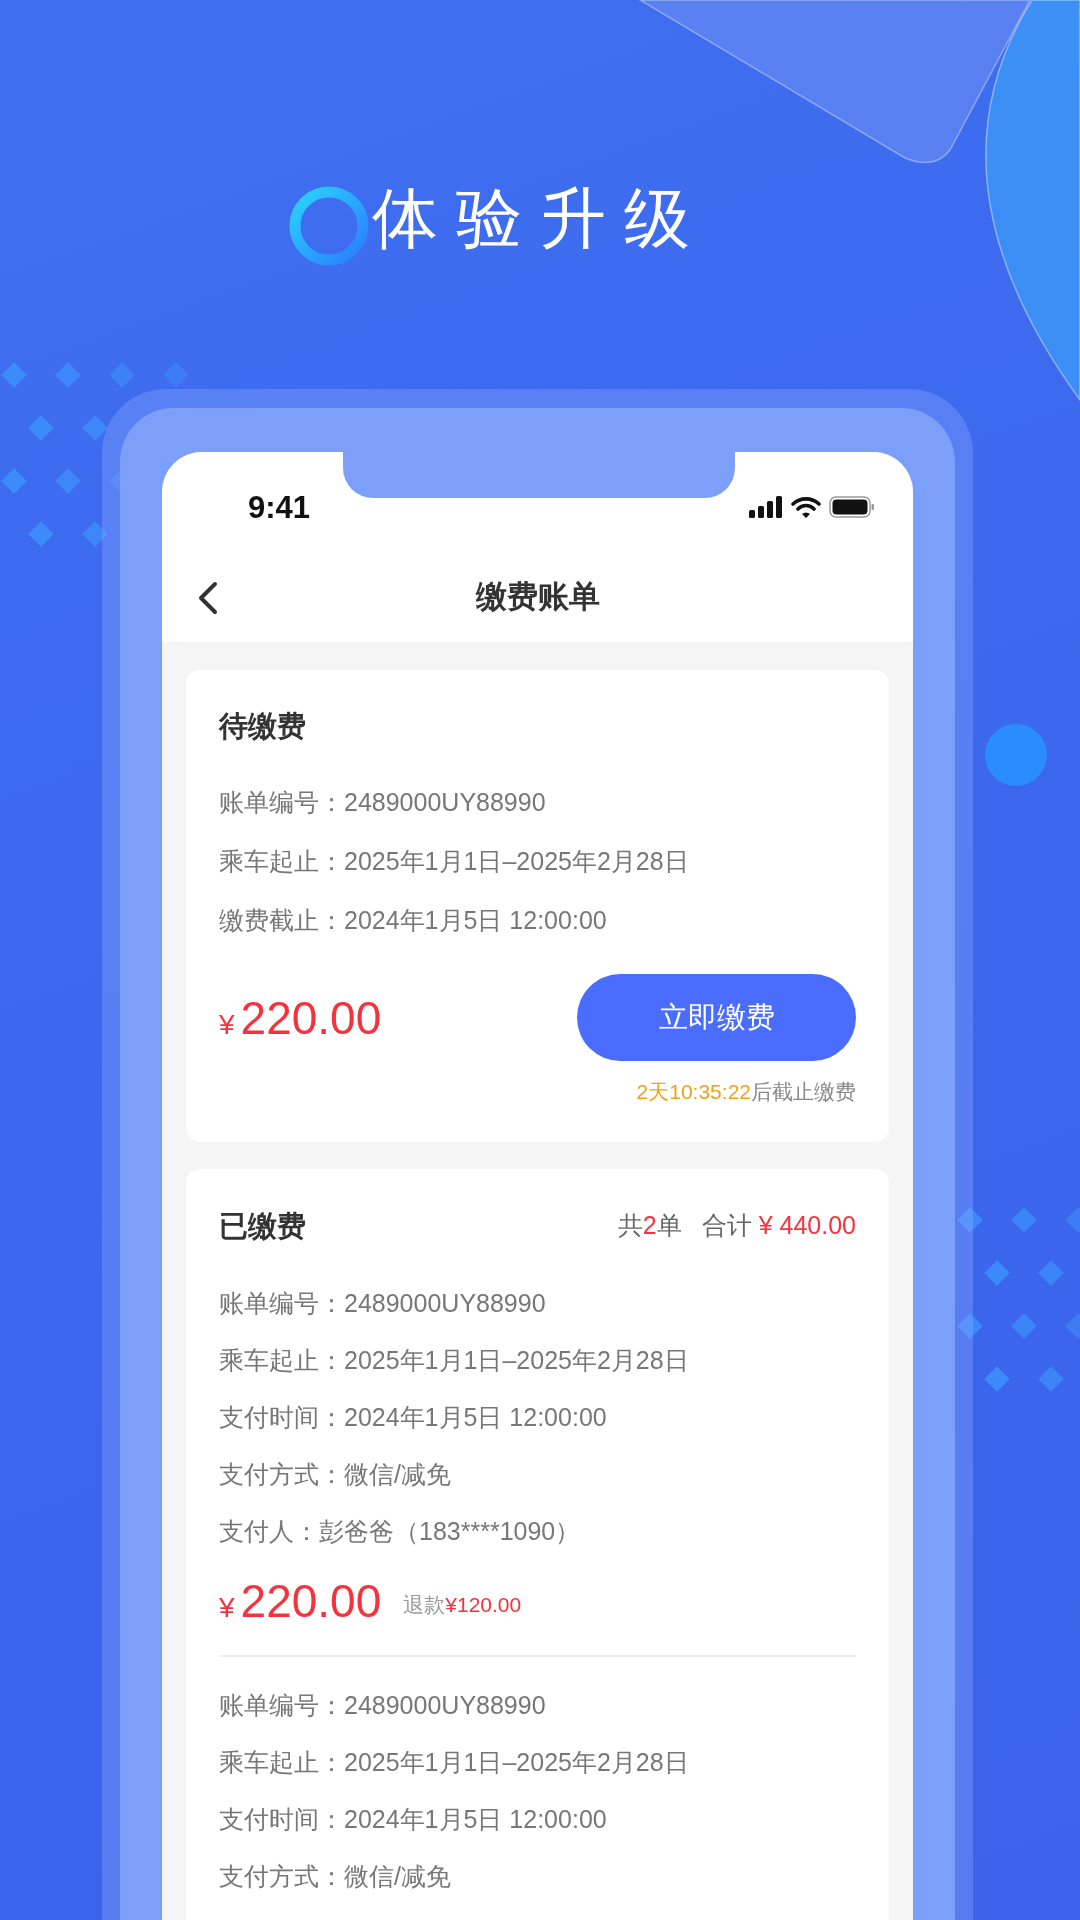 The width and height of the screenshot is (1080, 1920). What do you see at coordinates (281, 920) in the screenshot?
I see `field-label: 缴费截止：` at bounding box center [281, 920].